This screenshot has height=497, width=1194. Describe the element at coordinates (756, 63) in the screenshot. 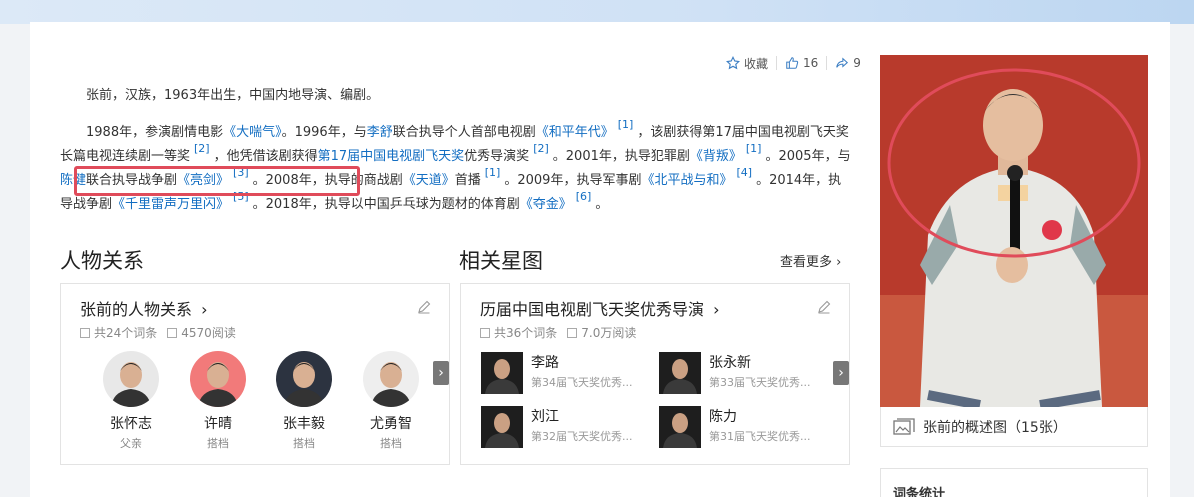

I see `favorite-label: 收藏` at that location.